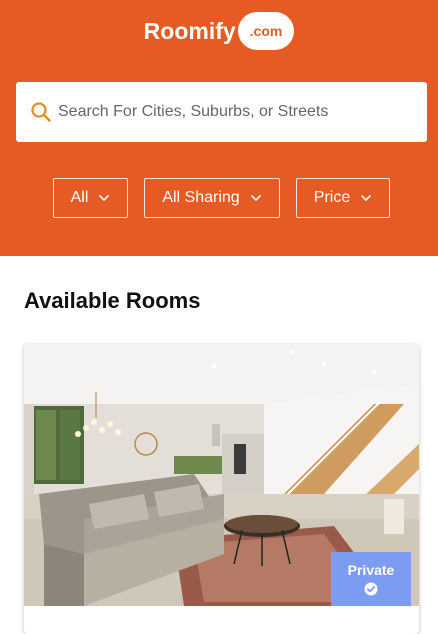 Image resolution: width=438 pixels, height=634 pixels. I want to click on search-bar, so click(221, 112).